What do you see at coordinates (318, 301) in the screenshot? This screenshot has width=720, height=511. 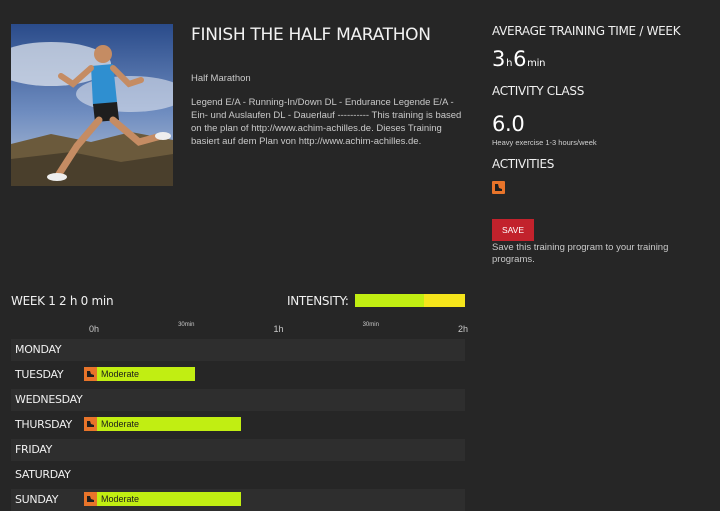 I see `intensity-label: INTENSITY:` at bounding box center [318, 301].